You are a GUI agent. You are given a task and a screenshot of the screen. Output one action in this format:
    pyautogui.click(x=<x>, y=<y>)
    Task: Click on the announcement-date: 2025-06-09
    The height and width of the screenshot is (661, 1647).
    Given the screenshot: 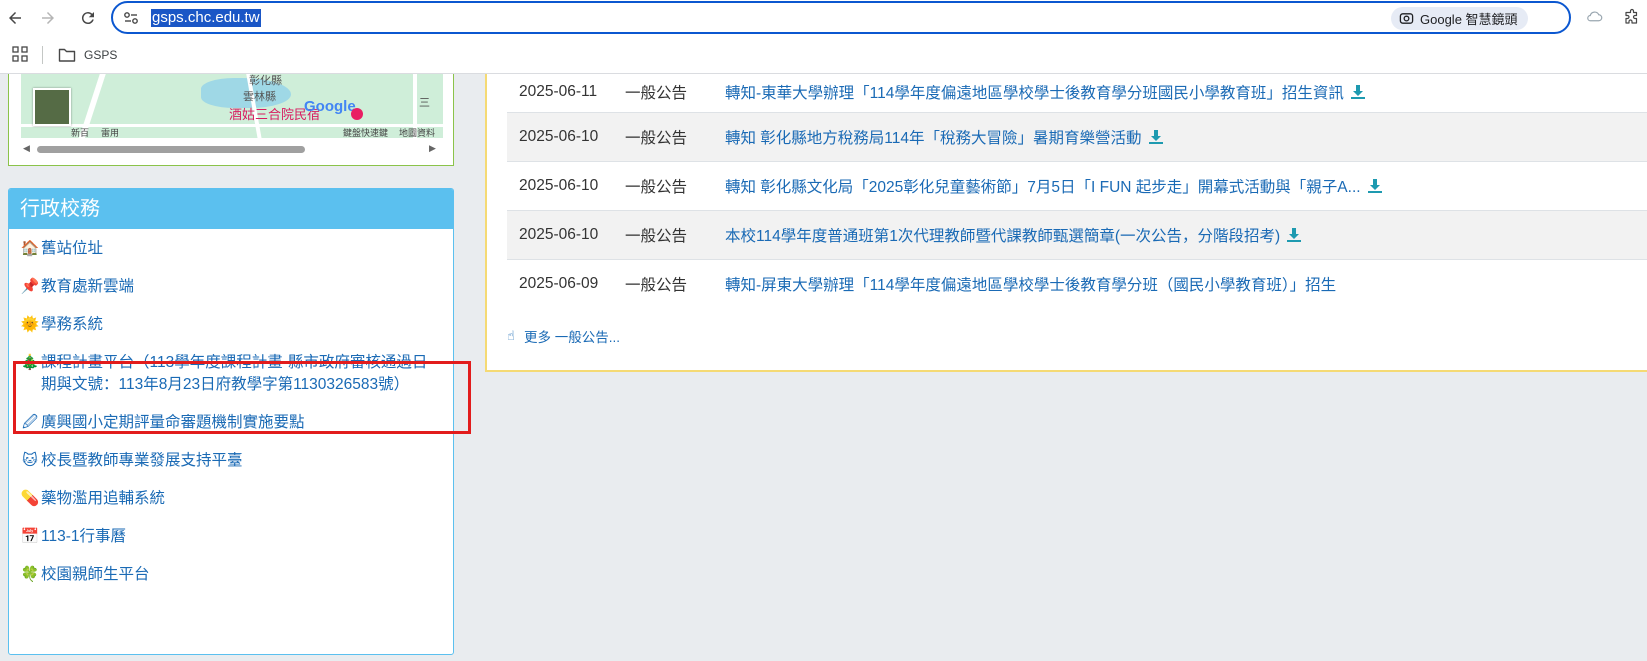 What is the action you would take?
    pyautogui.click(x=559, y=283)
    